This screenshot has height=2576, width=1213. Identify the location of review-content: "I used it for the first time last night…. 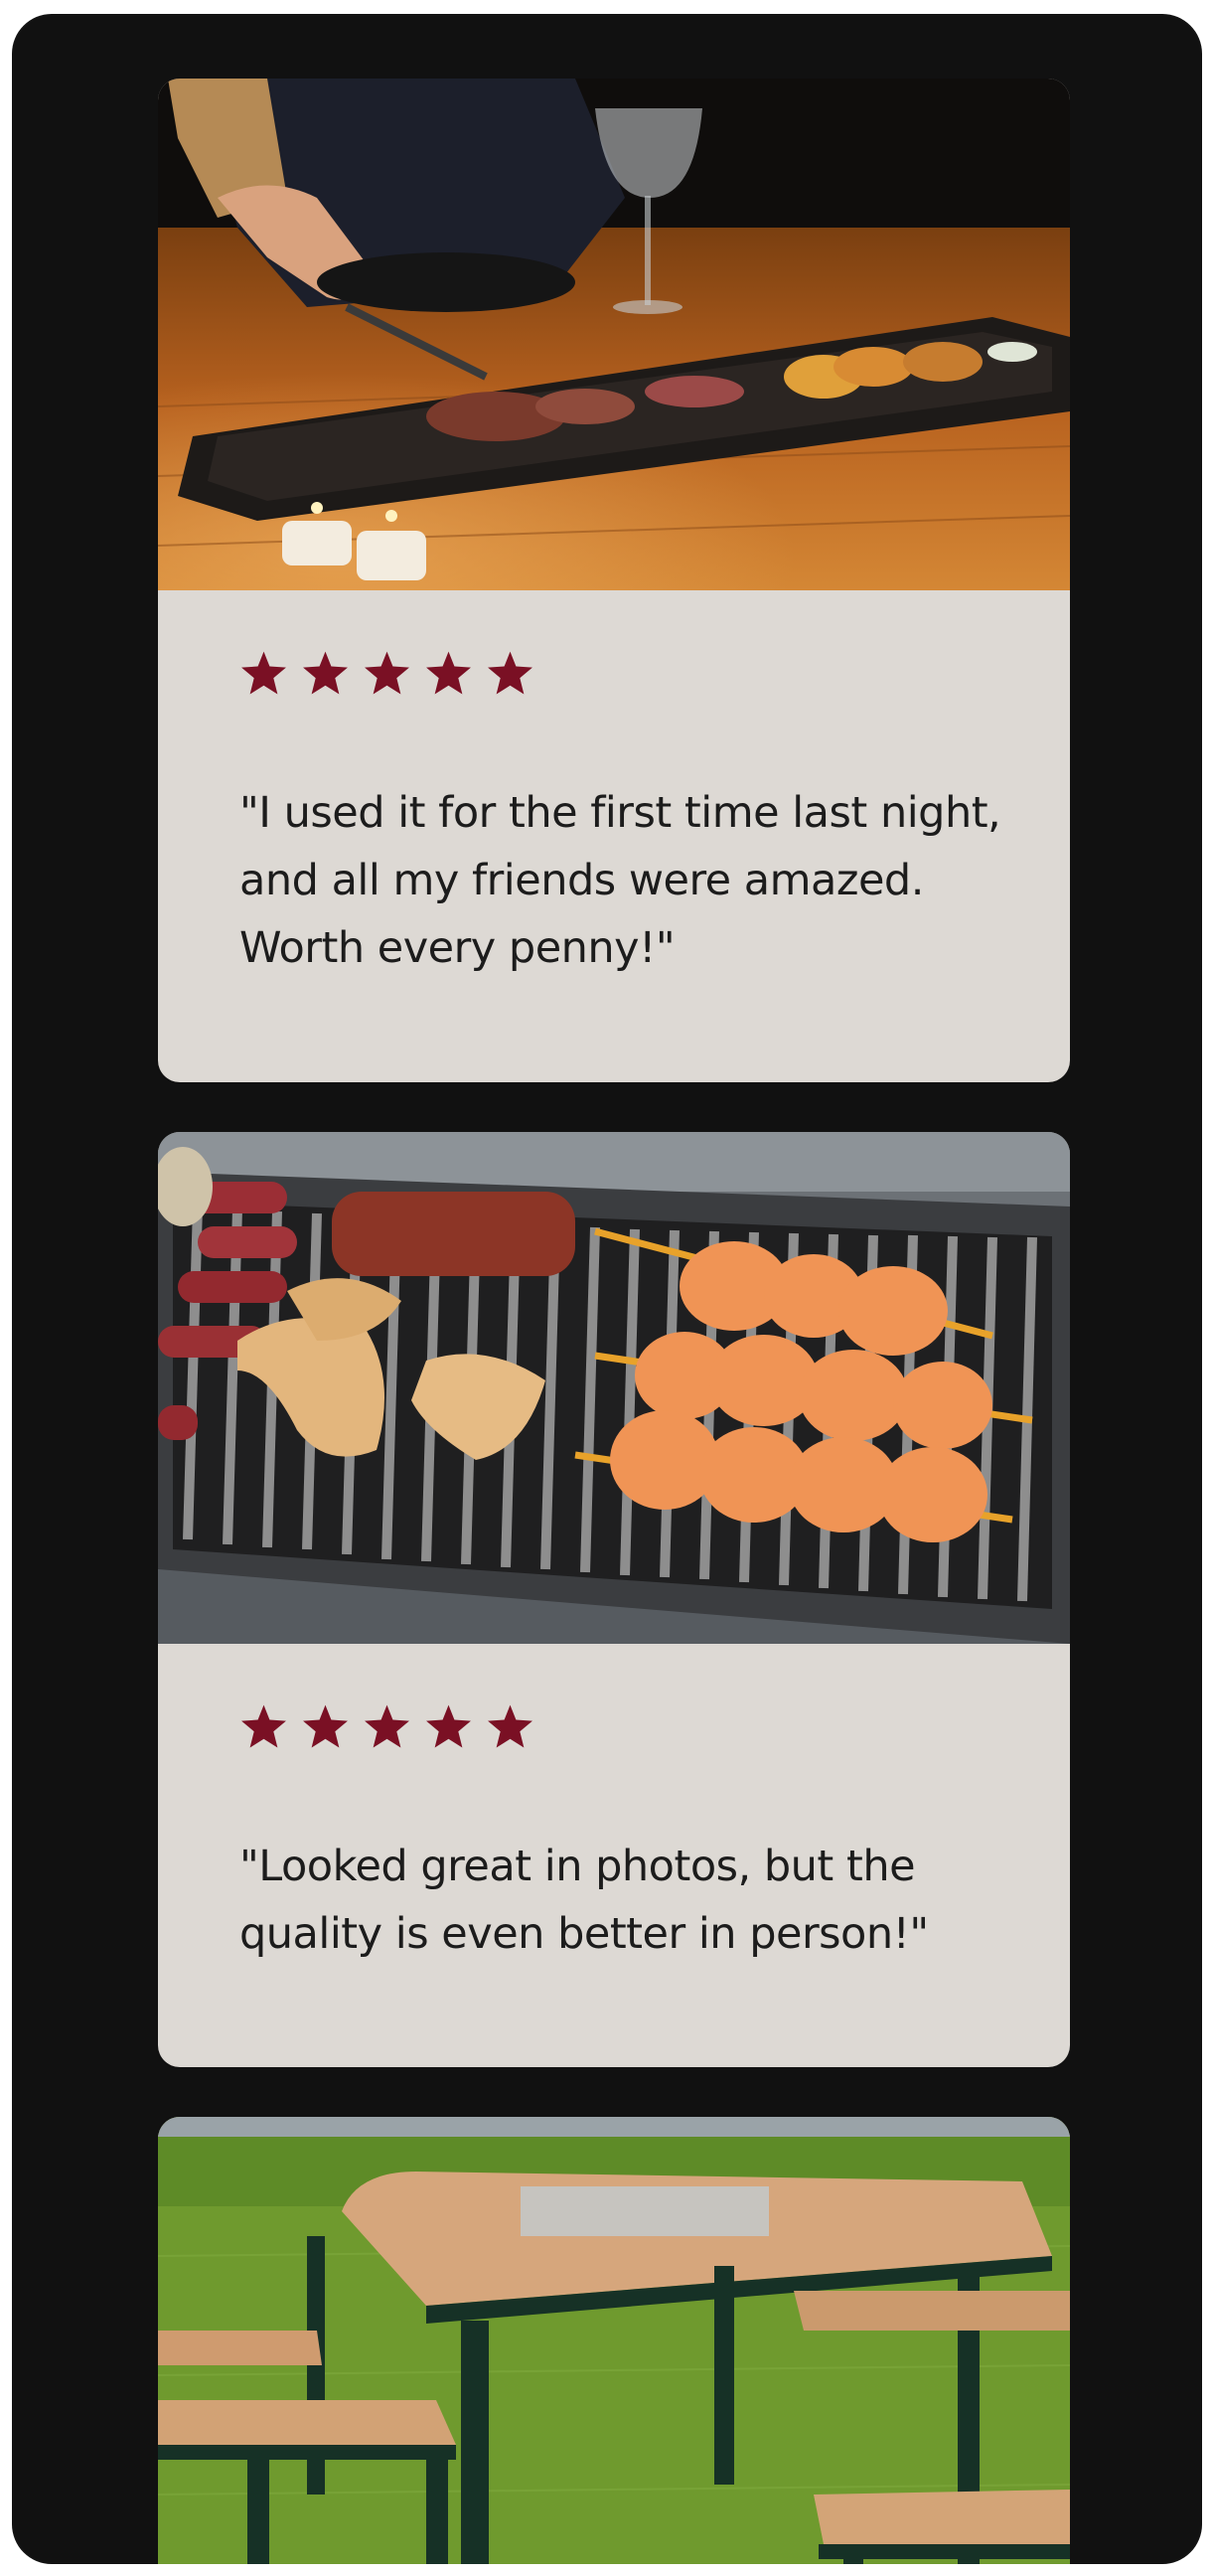
(614, 836).